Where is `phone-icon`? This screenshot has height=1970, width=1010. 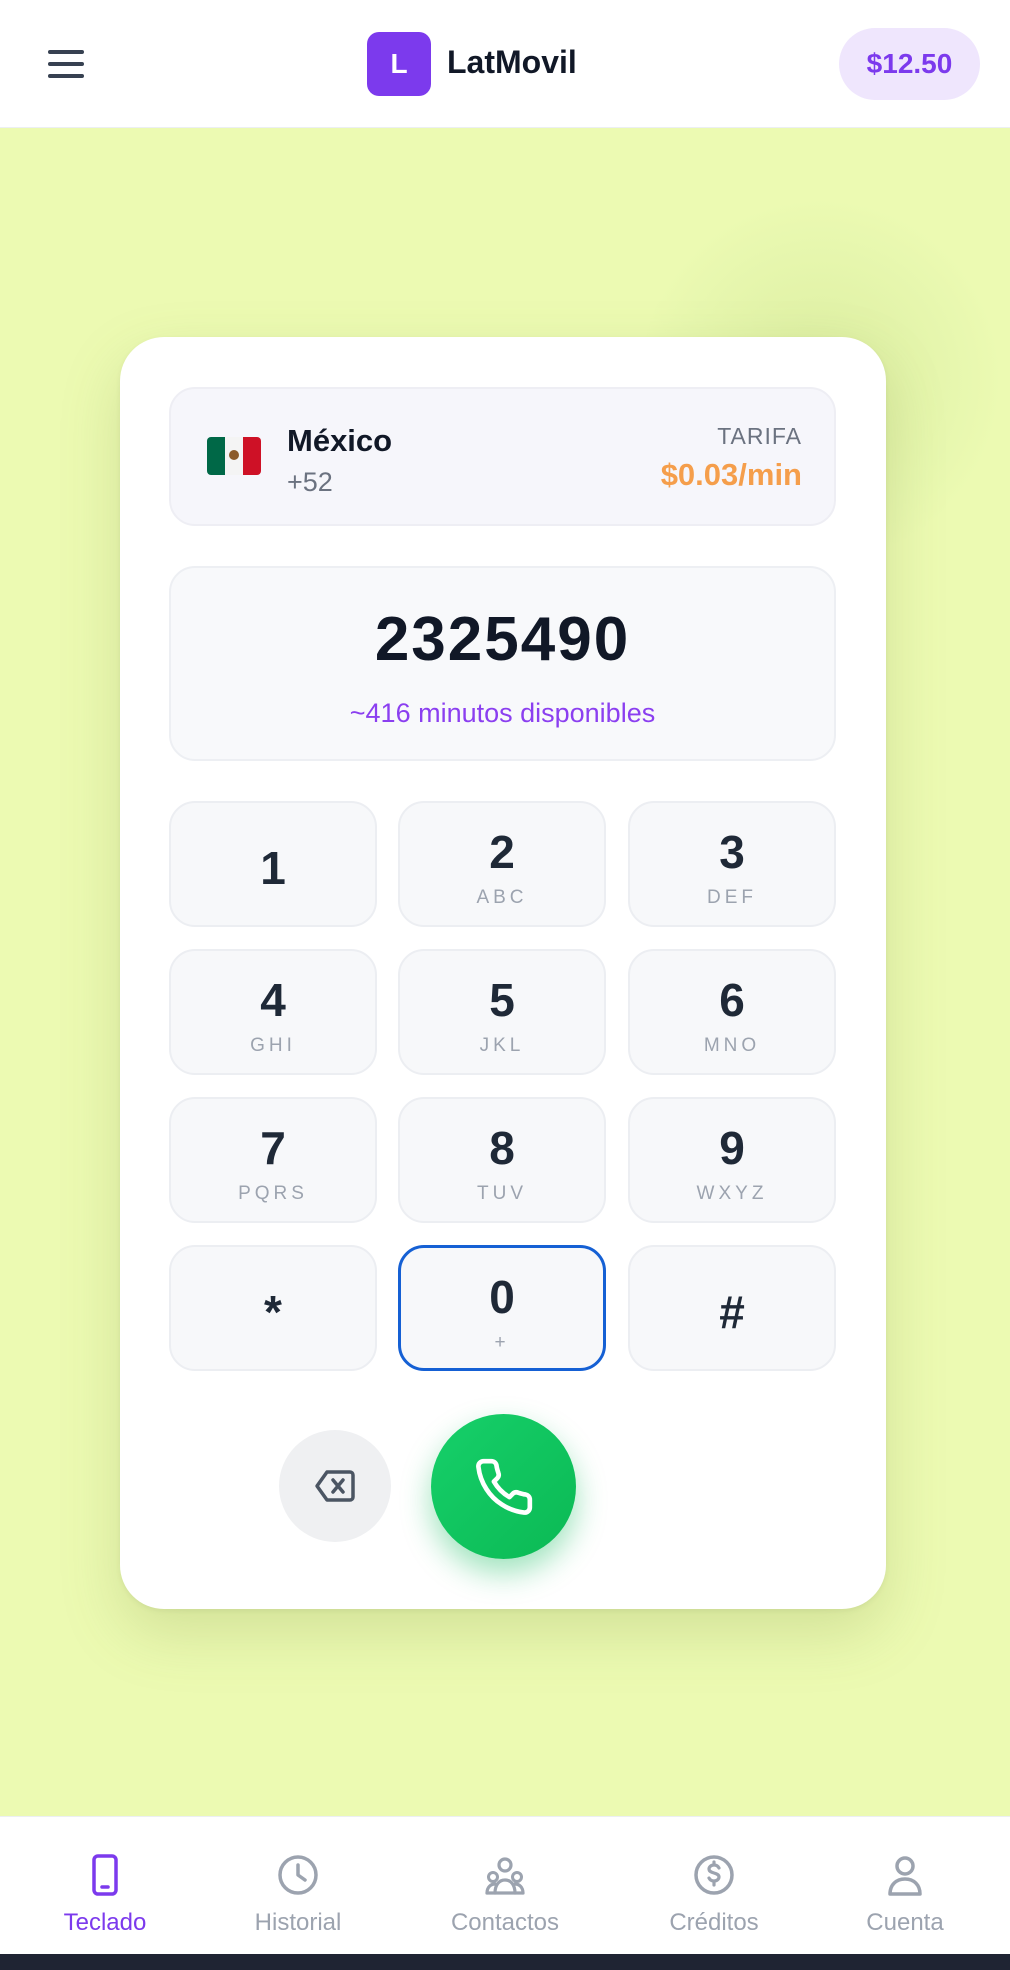
phone-icon is located at coordinates (504, 1486).